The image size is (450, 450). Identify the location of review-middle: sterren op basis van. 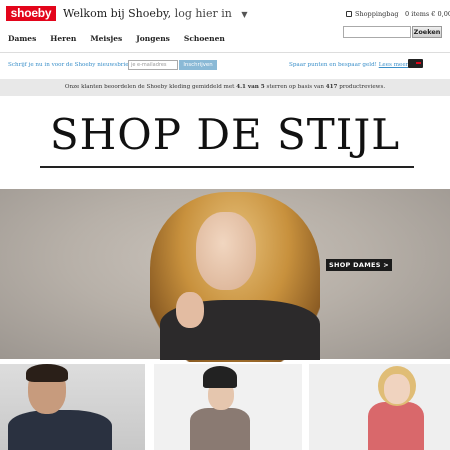
(295, 87).